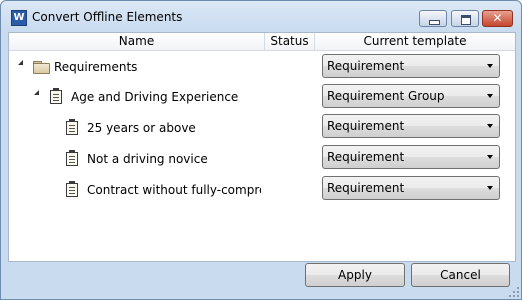  What do you see at coordinates (262, 67) in the screenshot?
I see `tree-row-requirements: Requirements Requirement` at bounding box center [262, 67].